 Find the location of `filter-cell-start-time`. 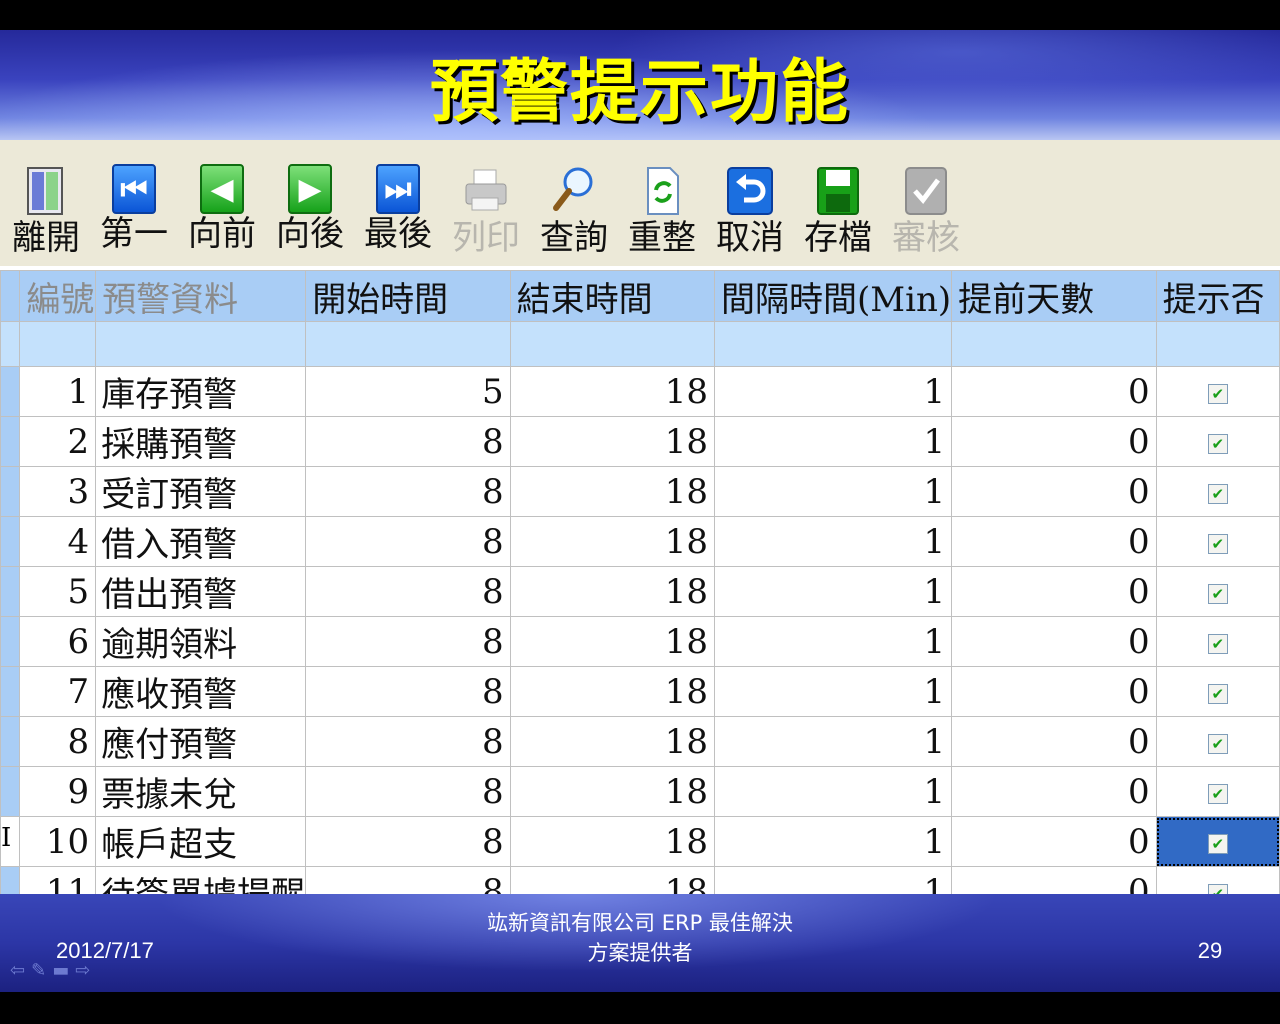

filter-cell-start-time is located at coordinates (408, 344).